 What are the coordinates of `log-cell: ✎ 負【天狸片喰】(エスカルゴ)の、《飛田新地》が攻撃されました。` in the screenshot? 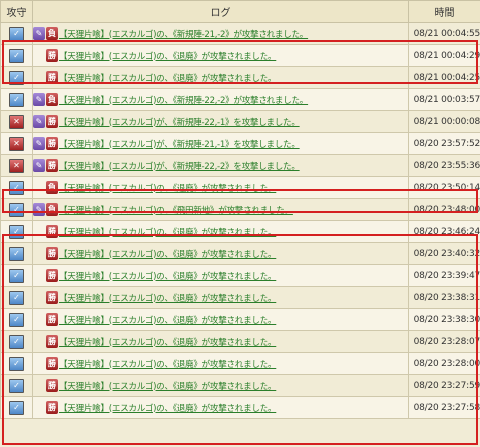 It's located at (220, 209).